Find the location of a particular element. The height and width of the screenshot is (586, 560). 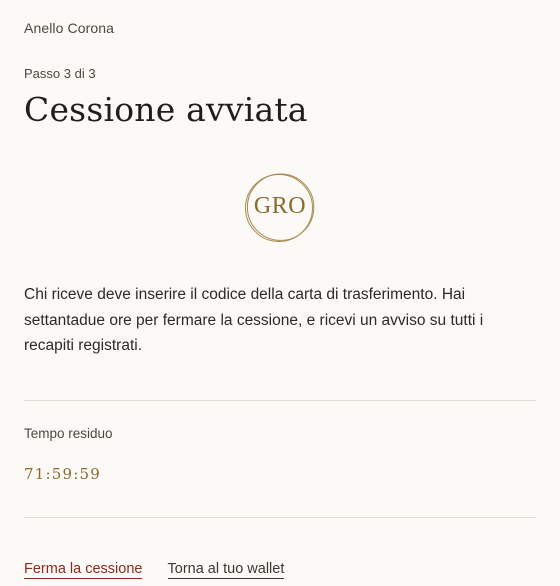

timer-label: Tempo residuo is located at coordinates (68, 433).